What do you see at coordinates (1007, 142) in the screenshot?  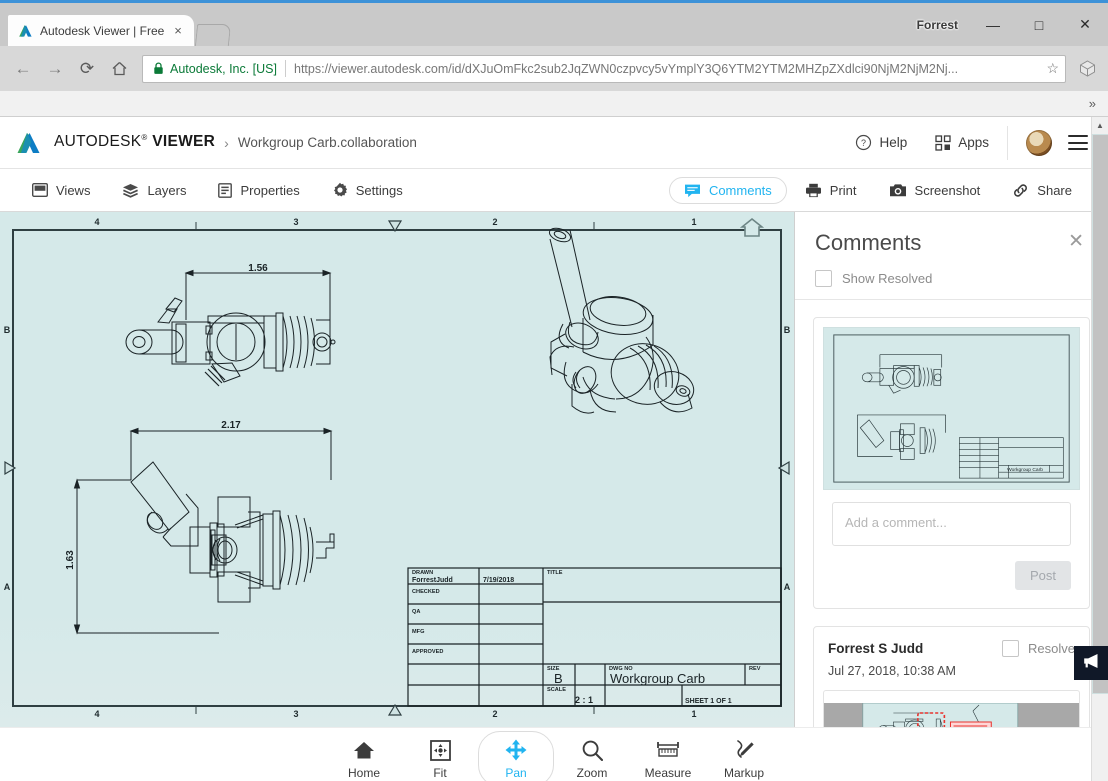 I see `header-divider` at bounding box center [1007, 142].